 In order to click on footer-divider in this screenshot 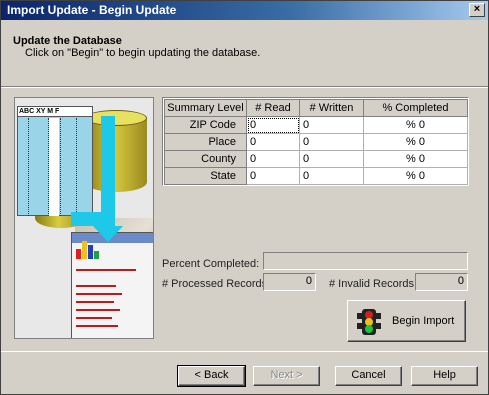, I will do `click(244, 351)`.